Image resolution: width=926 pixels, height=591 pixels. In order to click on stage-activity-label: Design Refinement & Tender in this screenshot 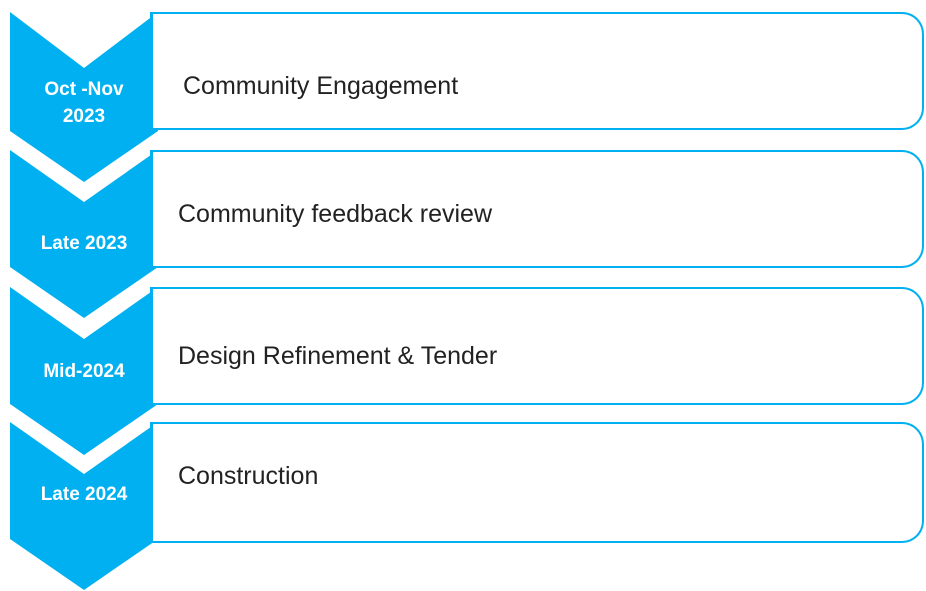, I will do `click(338, 356)`.